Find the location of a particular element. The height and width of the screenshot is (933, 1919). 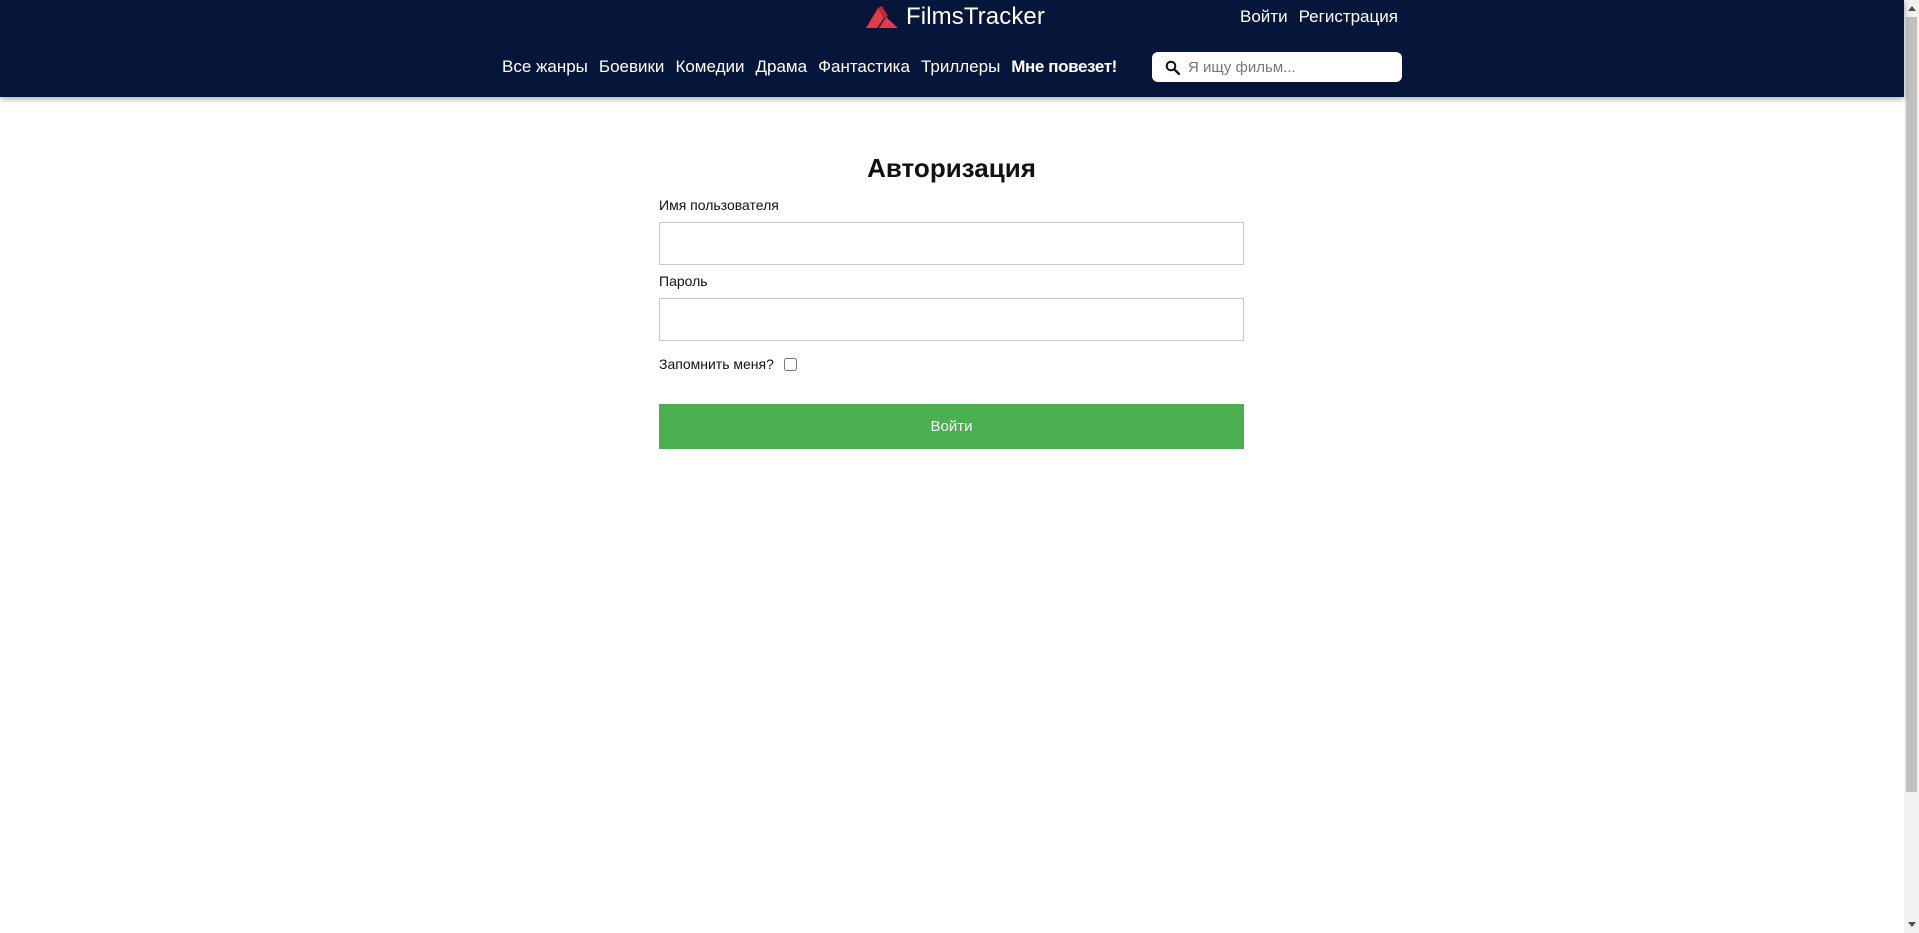

nav-item-action: Боевики is located at coordinates (632, 67).